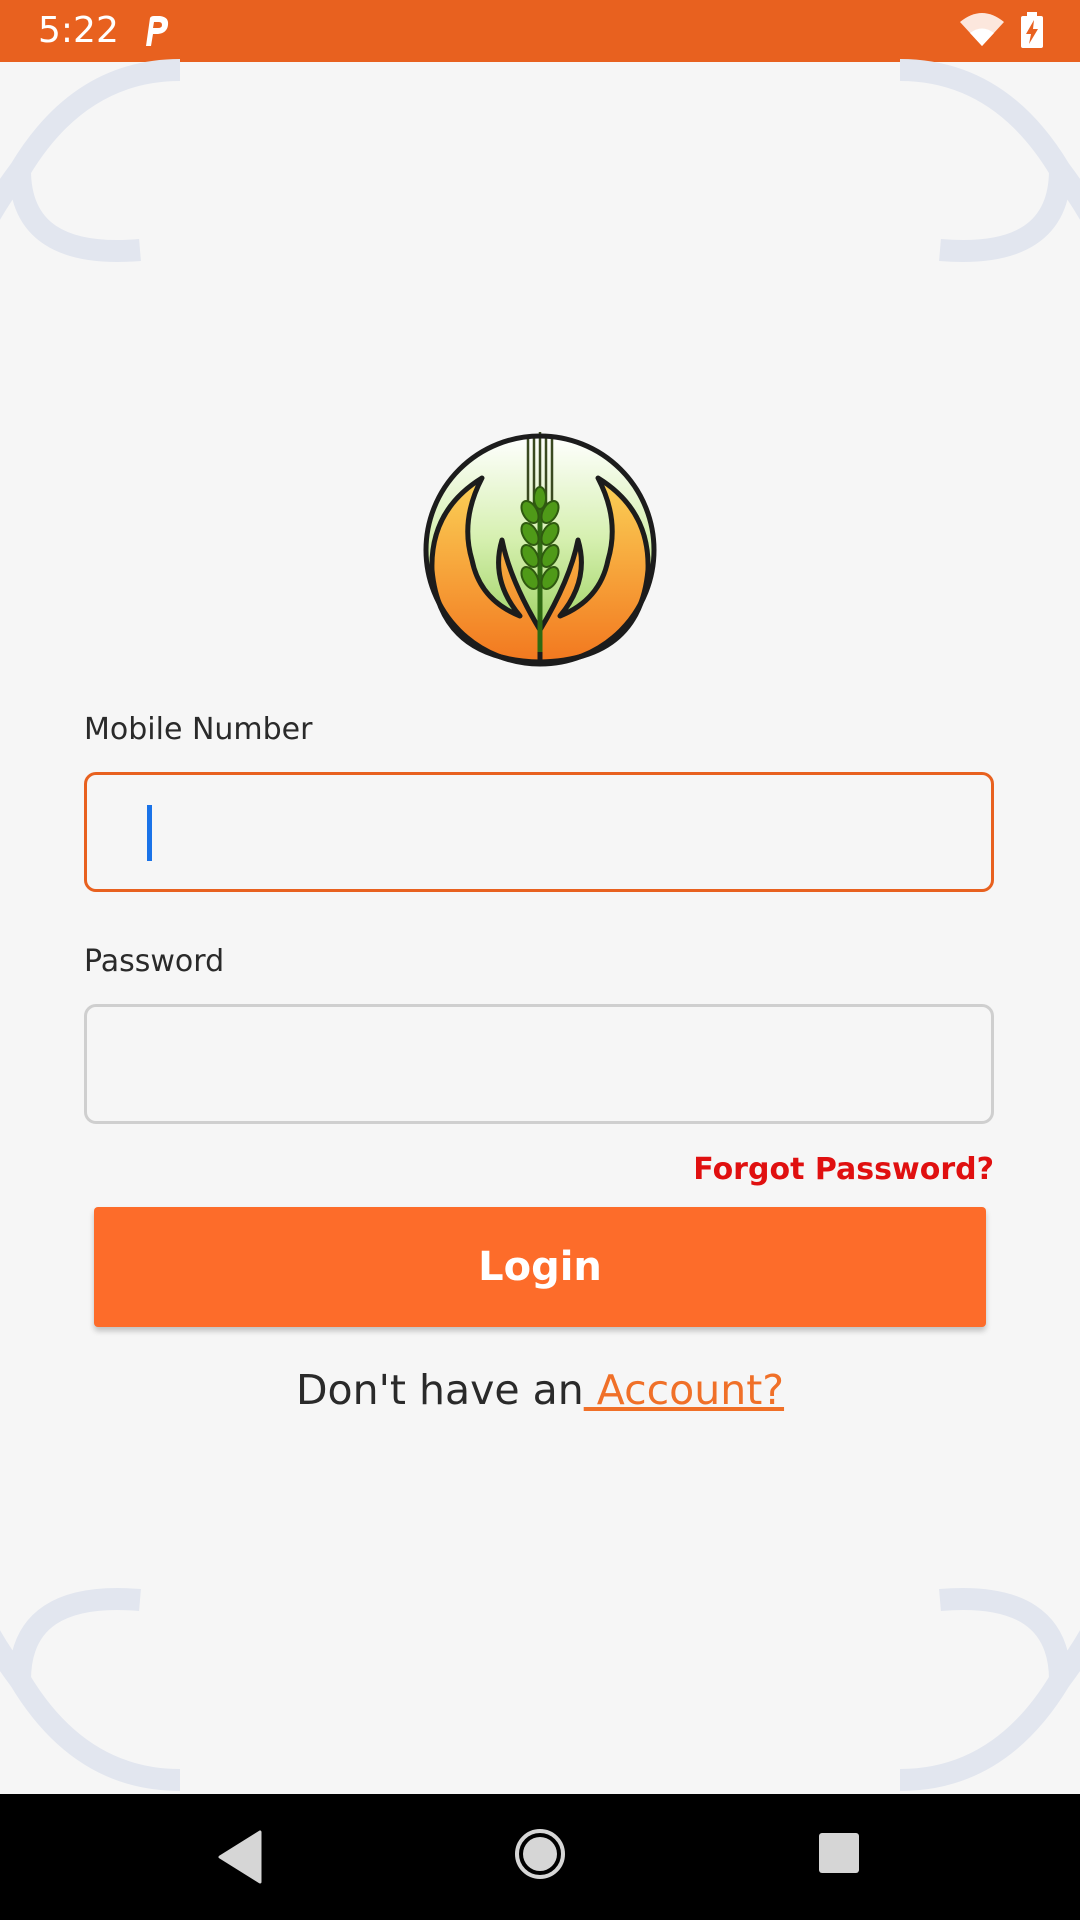  Describe the element at coordinates (239, 1857) in the screenshot. I see `back-triangle-icon` at that location.